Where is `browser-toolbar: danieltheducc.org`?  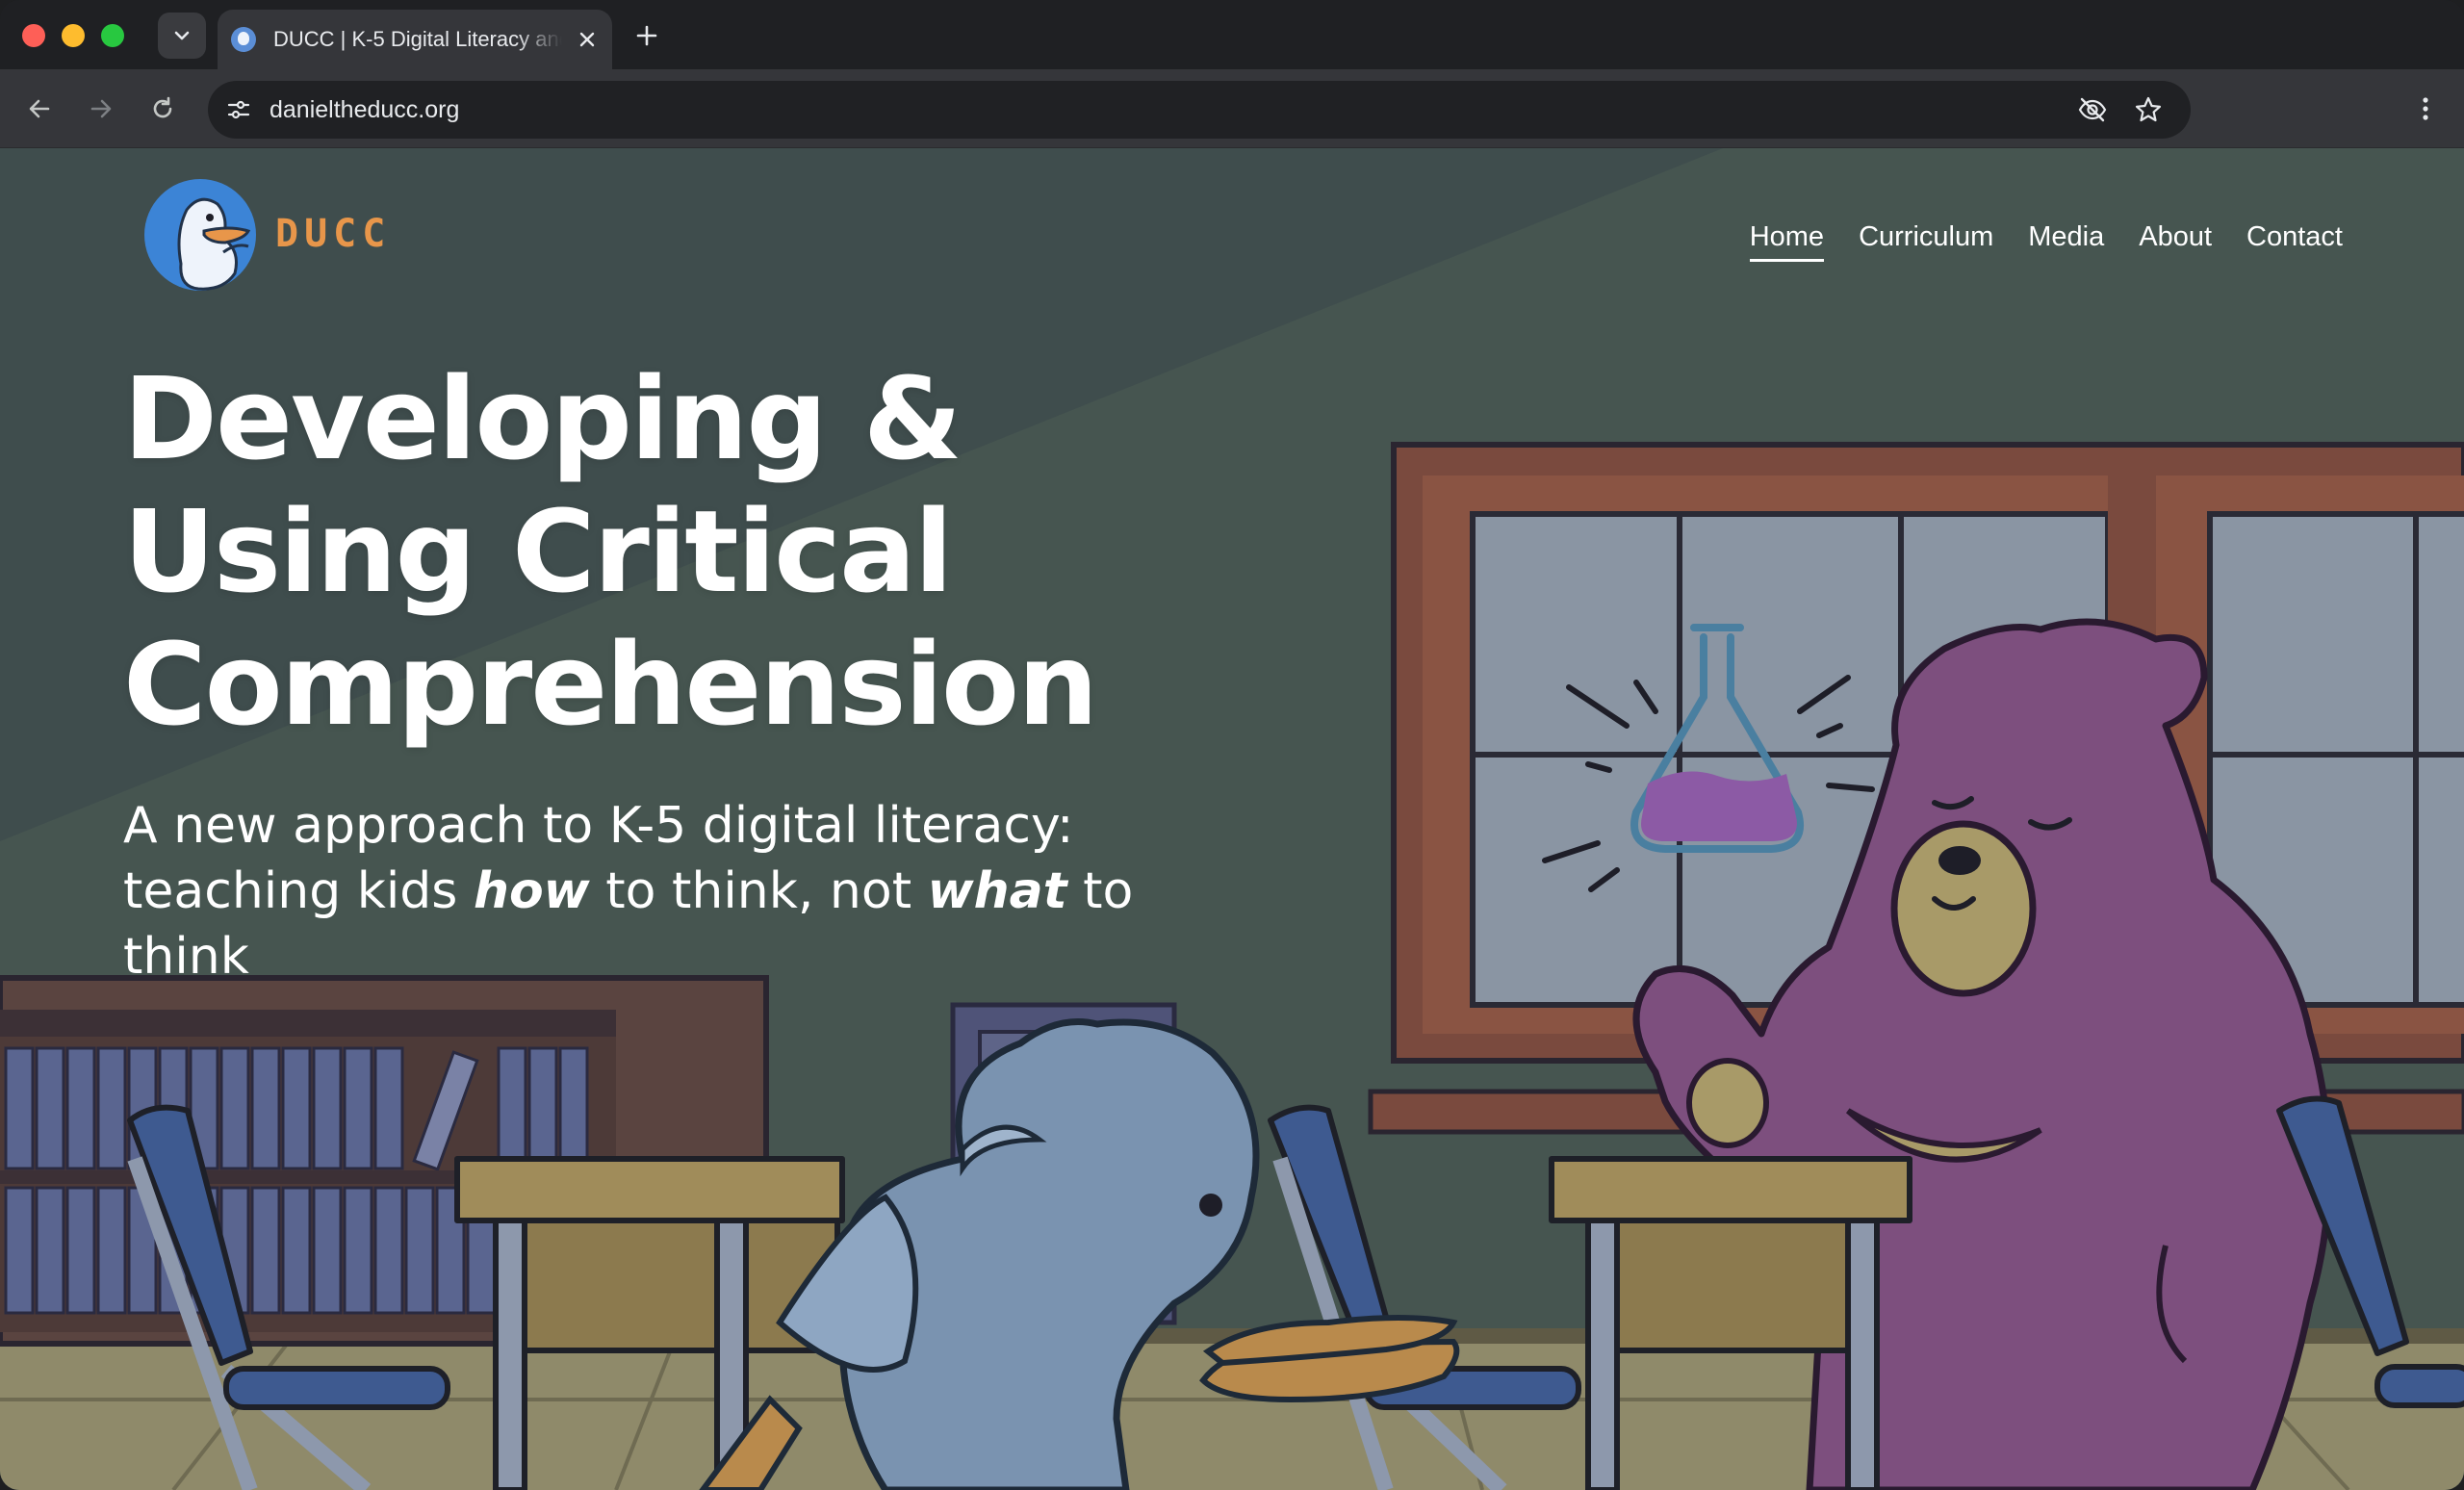 browser-toolbar: danieltheducc.org is located at coordinates (1232, 108).